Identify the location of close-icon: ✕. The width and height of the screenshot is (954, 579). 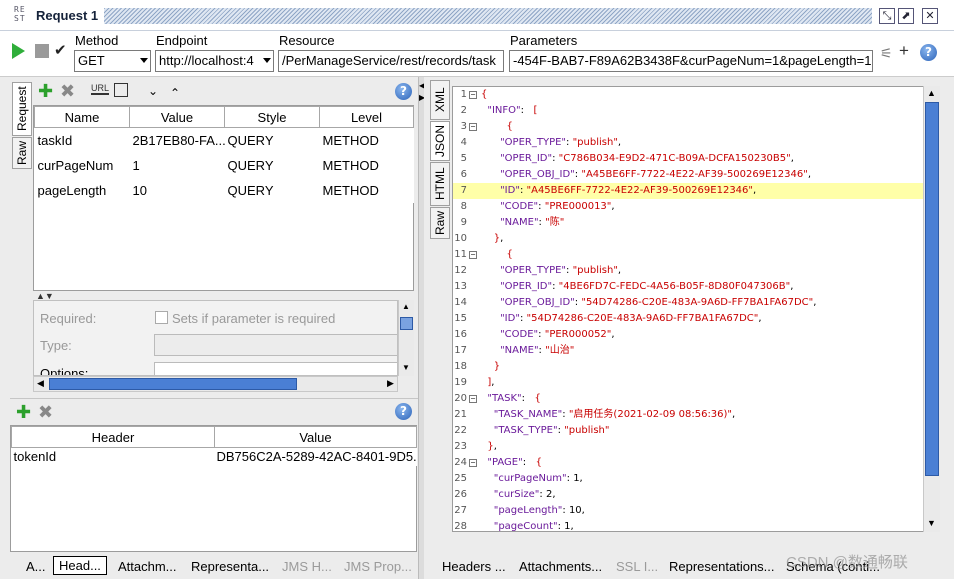
(930, 16).